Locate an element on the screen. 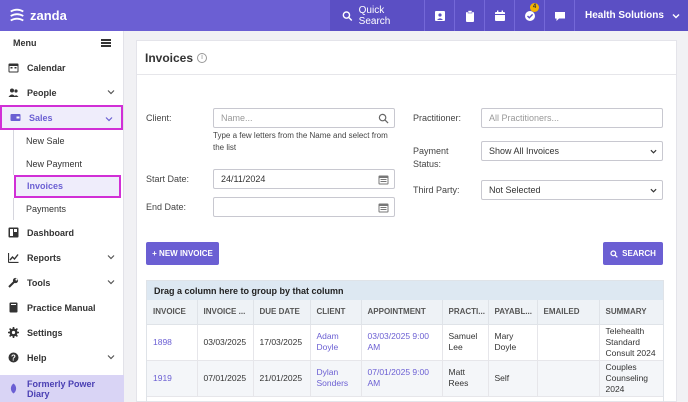 This screenshot has height=402, width=688. sidebar-item-label: Reports is located at coordinates (44, 257).